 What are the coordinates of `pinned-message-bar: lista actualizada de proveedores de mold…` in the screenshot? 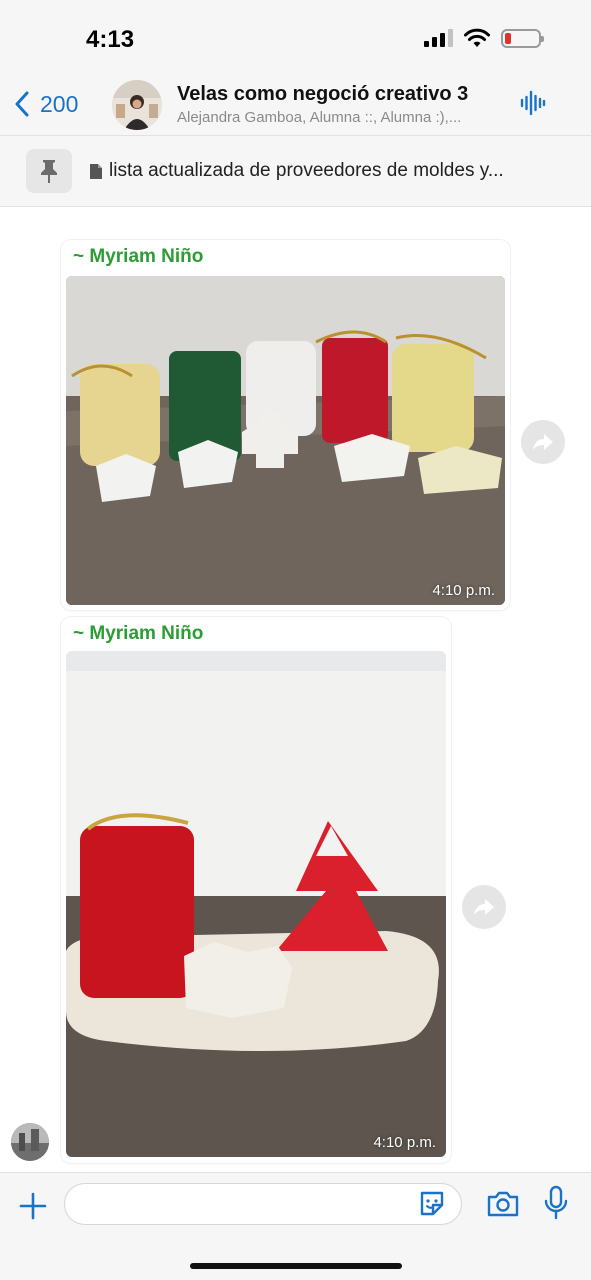 It's located at (295, 171).